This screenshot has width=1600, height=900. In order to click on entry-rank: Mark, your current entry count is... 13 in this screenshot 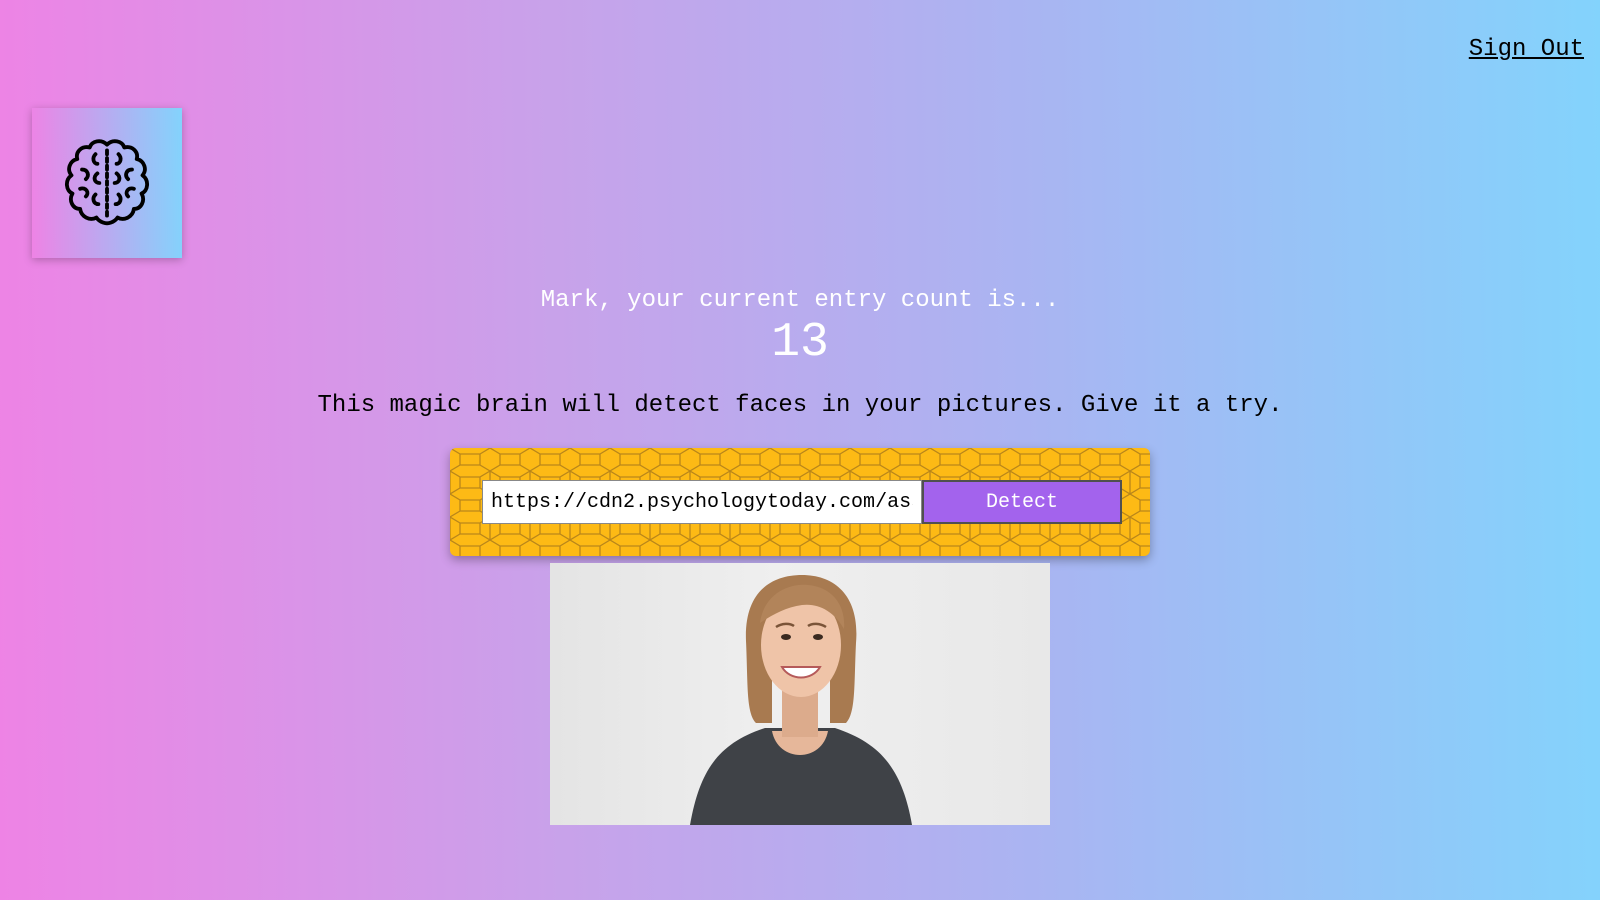, I will do `click(800, 328)`.